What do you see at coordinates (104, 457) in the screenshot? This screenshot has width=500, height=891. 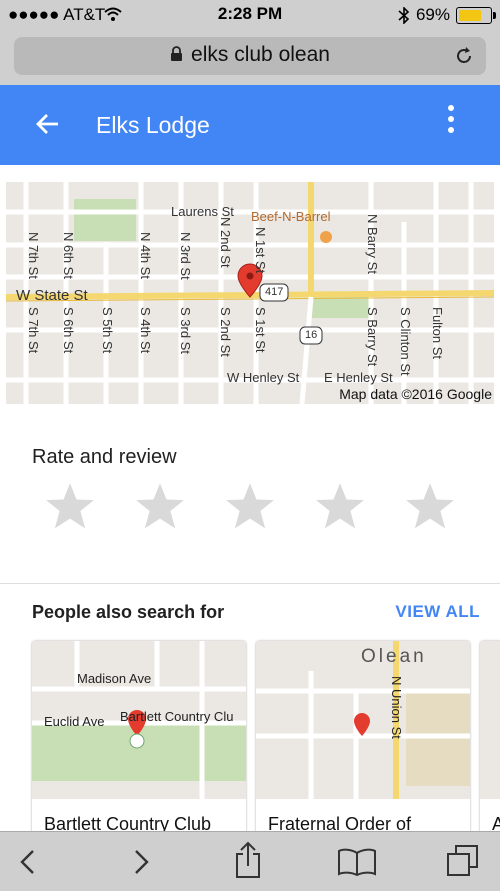 I see `rate-review-title: Rate and review` at bounding box center [104, 457].